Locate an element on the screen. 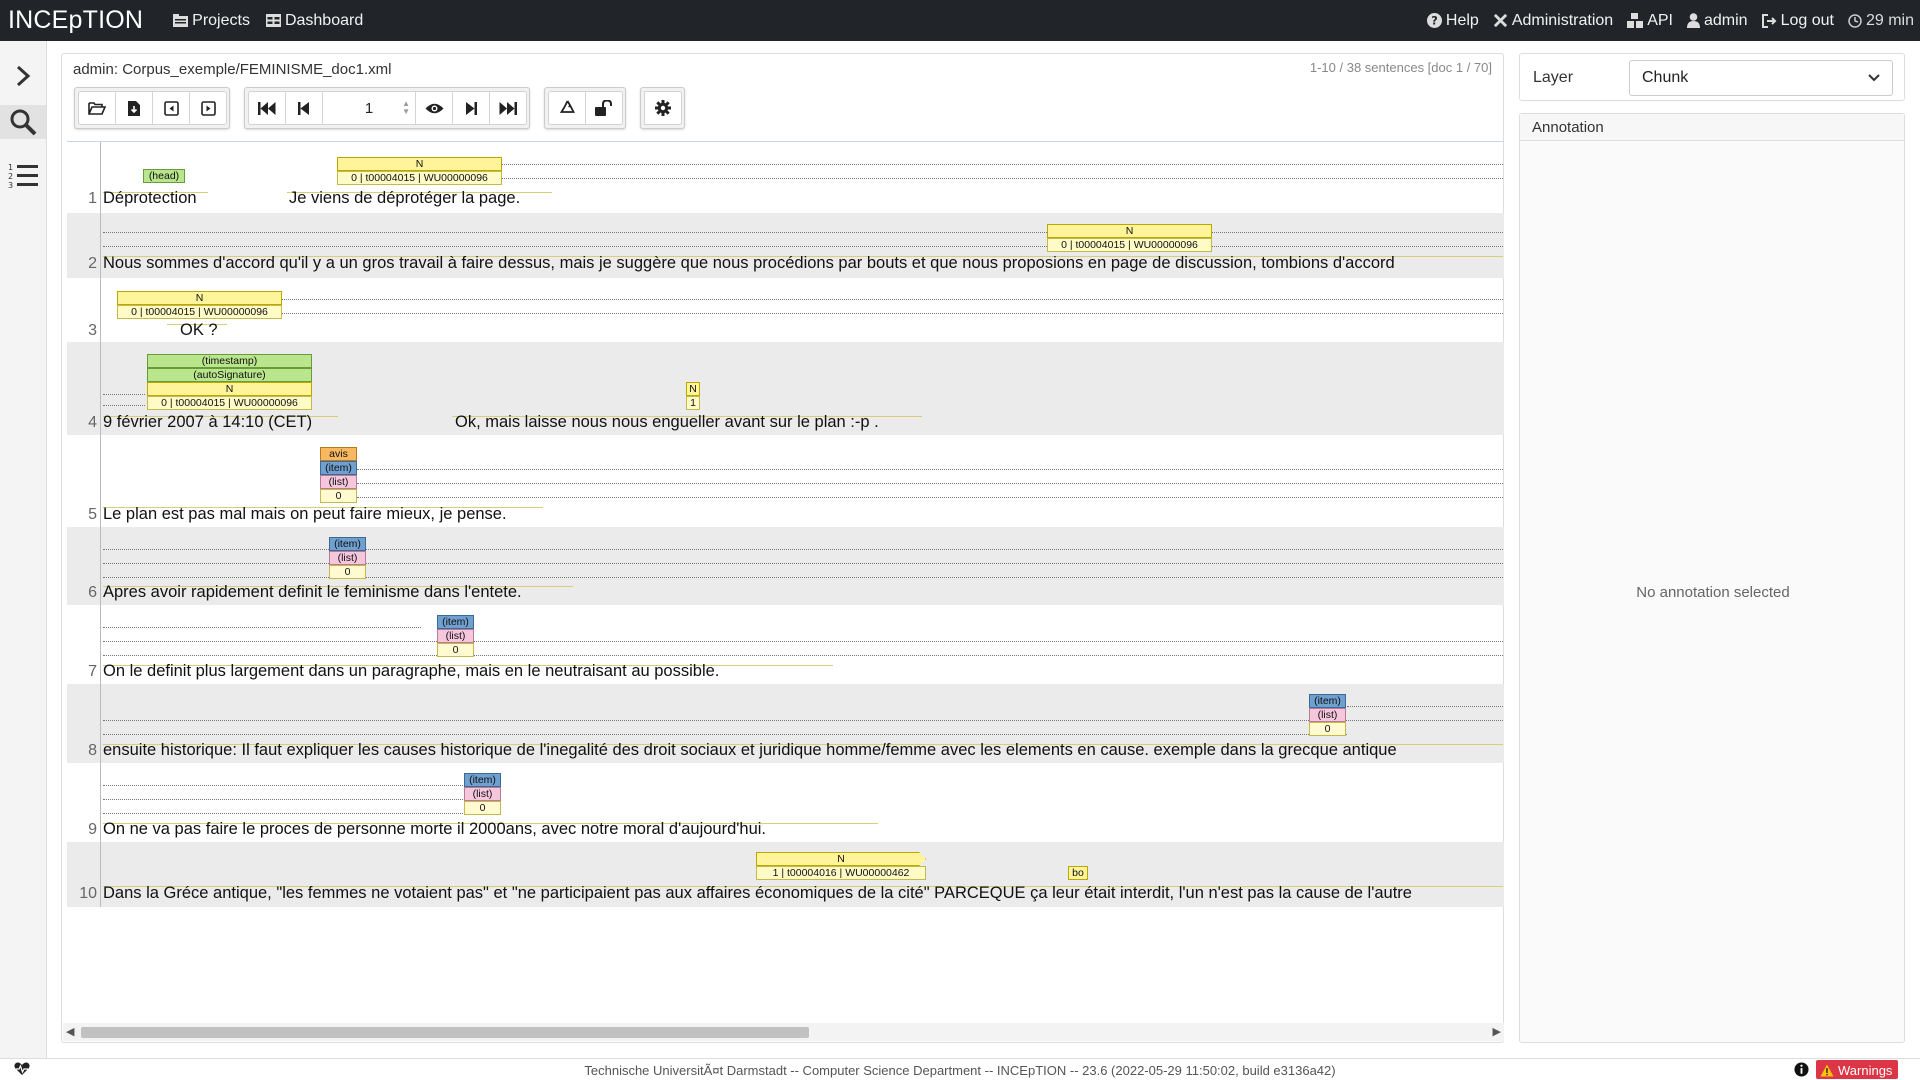 This screenshot has width=1920, height=1080. brand-logo: INCEpTION is located at coordinates (75, 20).